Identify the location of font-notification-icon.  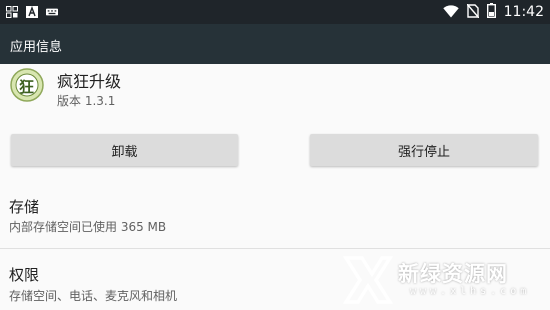
(32, 12).